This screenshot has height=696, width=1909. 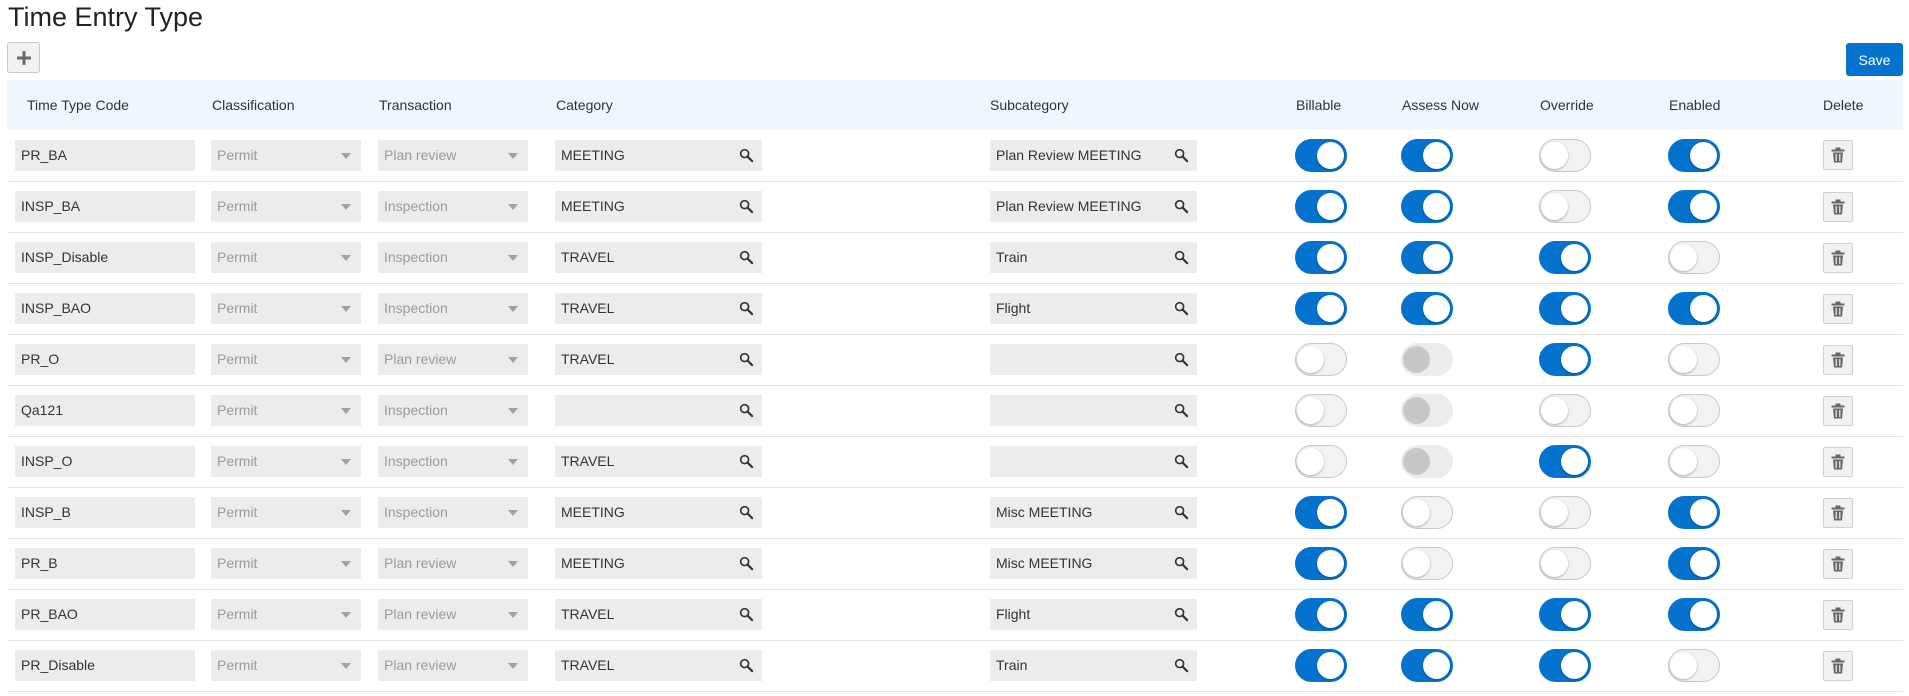 What do you see at coordinates (658, 410) in the screenshot?
I see `category-lookup` at bounding box center [658, 410].